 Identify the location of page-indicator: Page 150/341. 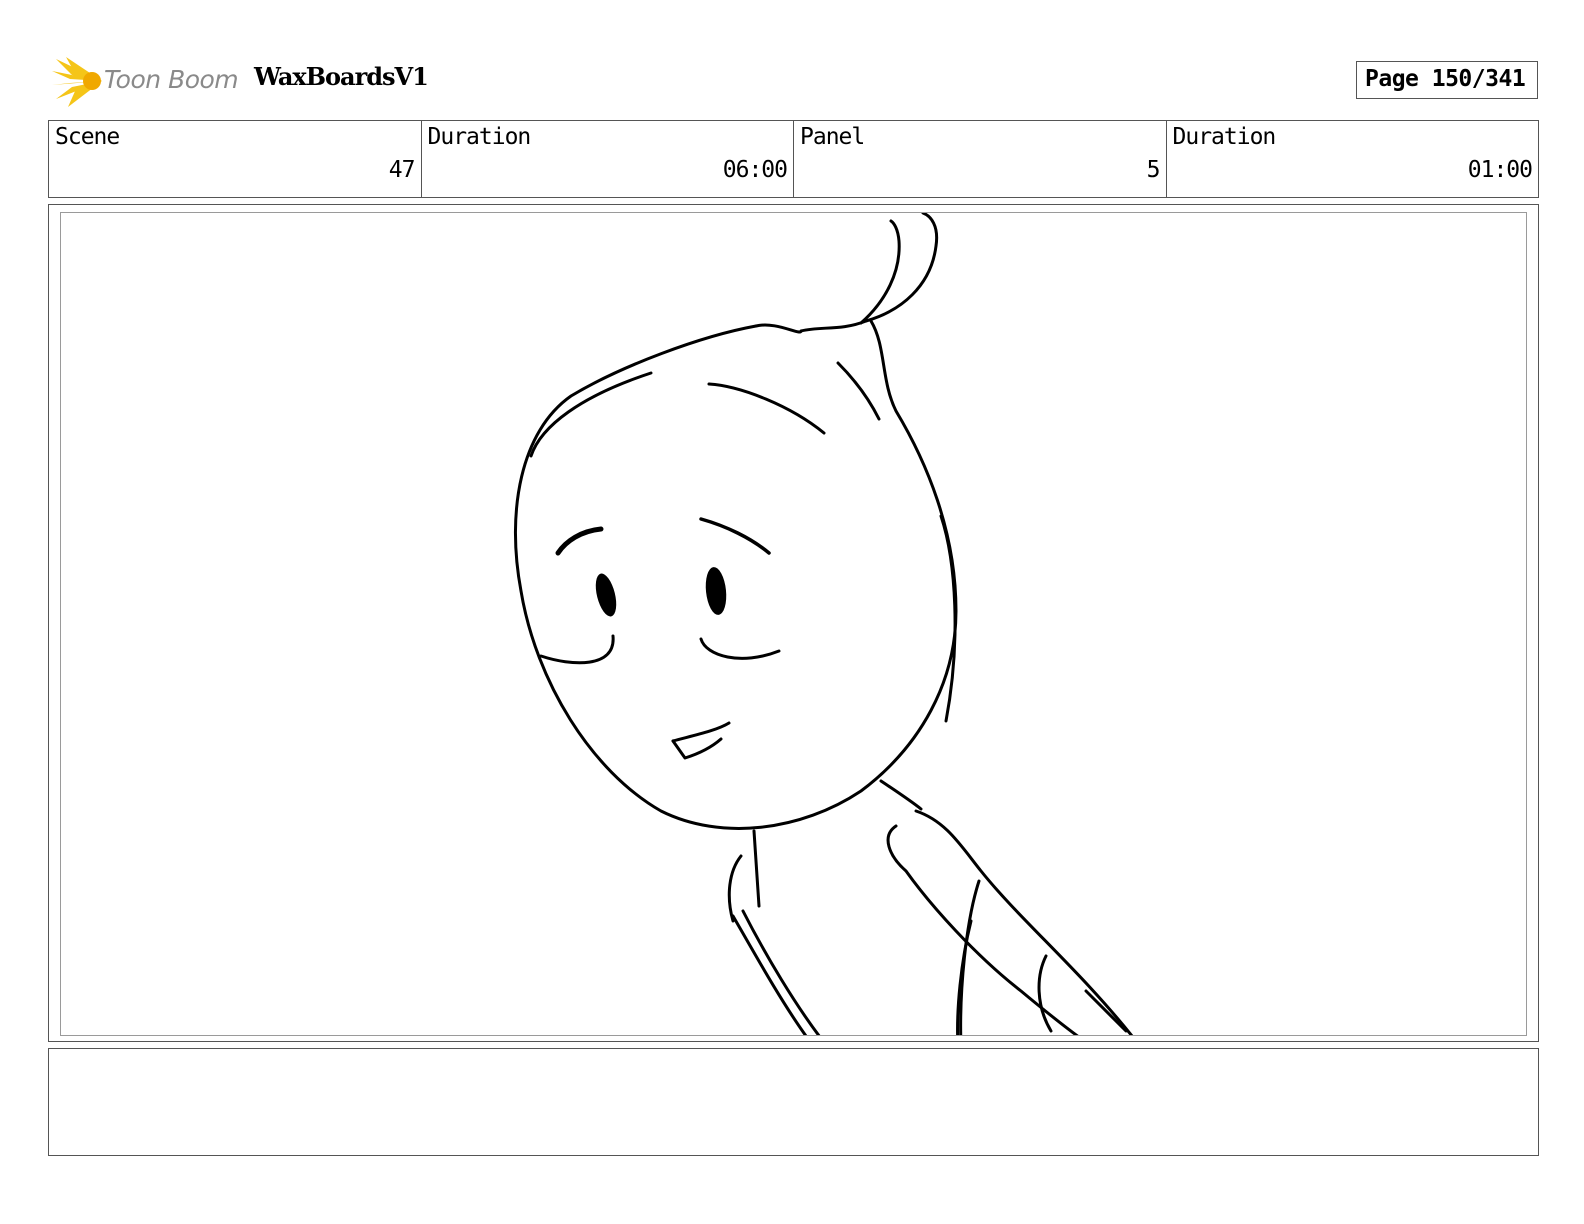
(1447, 80).